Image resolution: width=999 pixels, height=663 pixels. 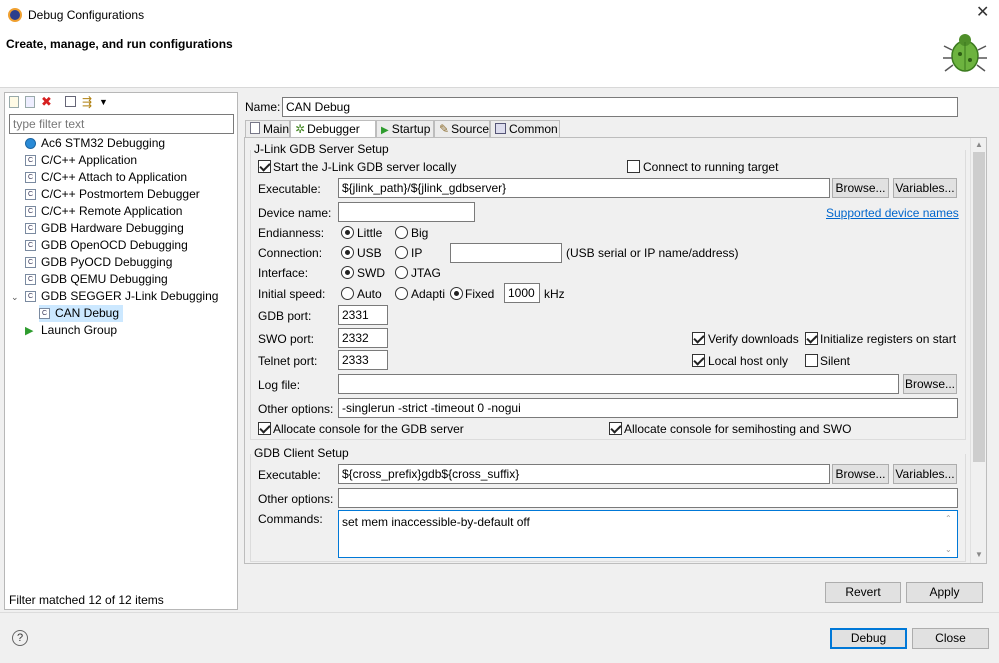 I want to click on debug-button: Debug, so click(x=868, y=638).